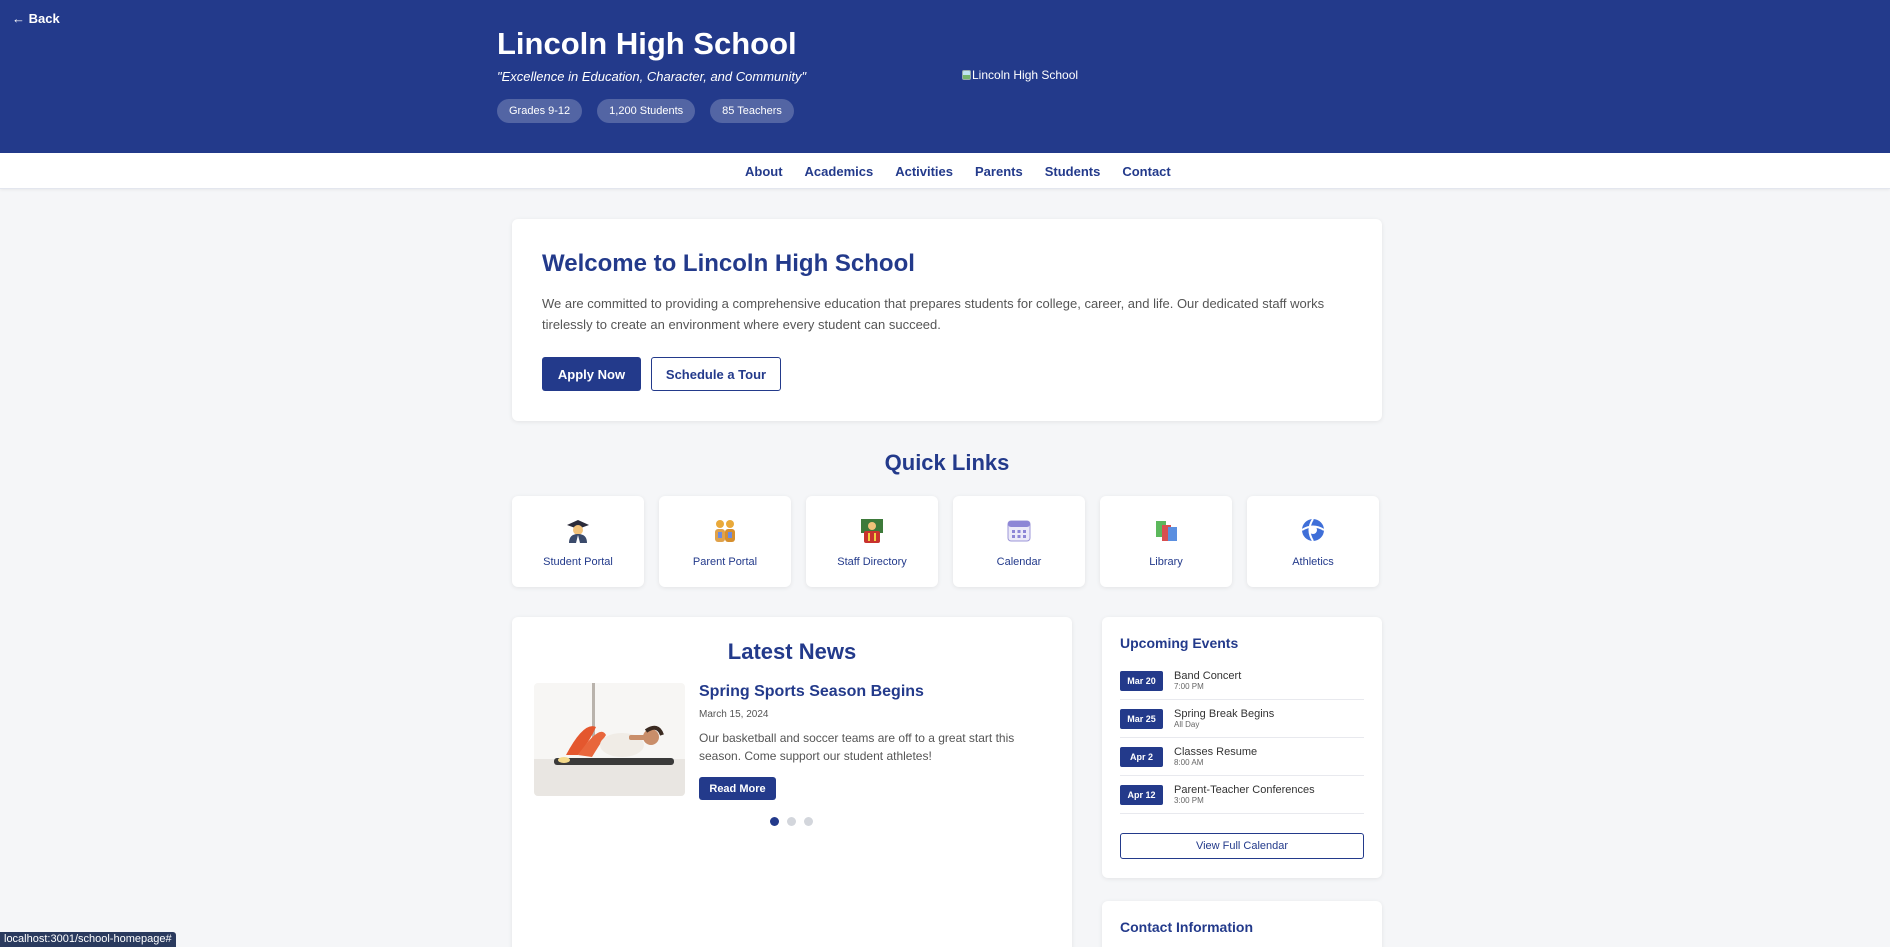 This screenshot has width=1890, height=947. I want to click on event-name: Spring Break Begins, so click(1224, 713).